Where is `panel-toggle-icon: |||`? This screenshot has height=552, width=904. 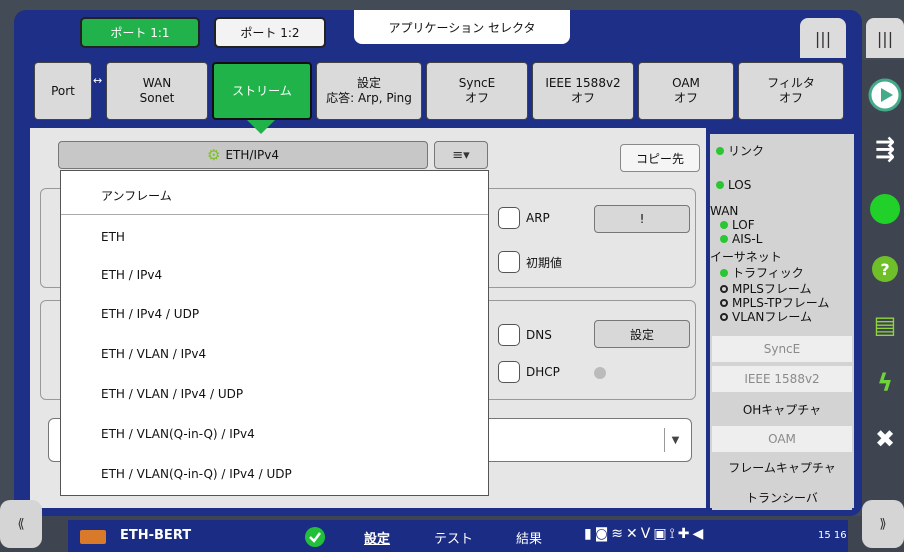
panel-toggle-icon: ||| is located at coordinates (823, 38).